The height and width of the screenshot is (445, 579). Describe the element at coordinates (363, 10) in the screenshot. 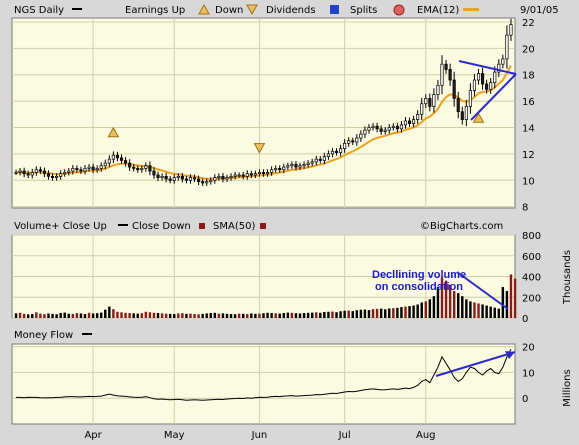

I see `splits-label: Splits` at that location.